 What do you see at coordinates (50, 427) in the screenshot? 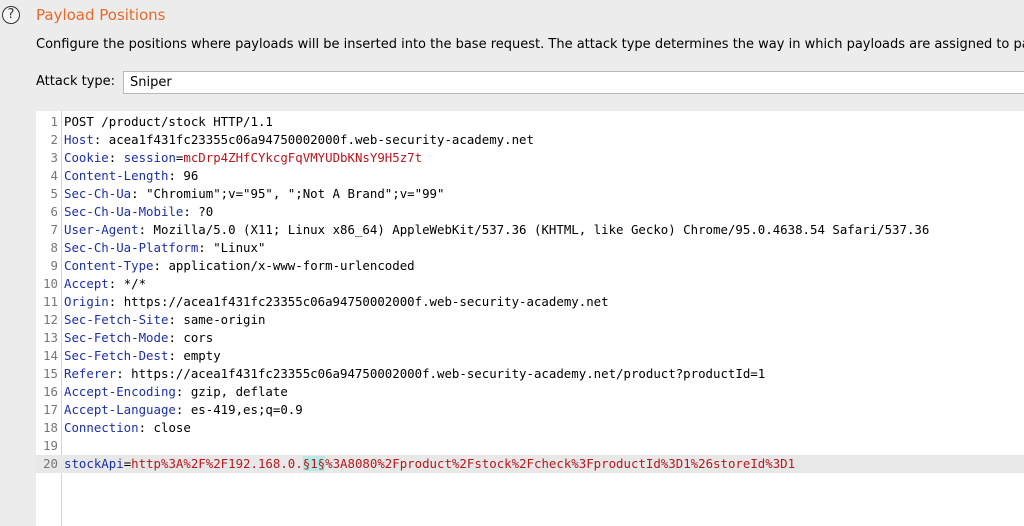
I see `line-number: 18` at bounding box center [50, 427].